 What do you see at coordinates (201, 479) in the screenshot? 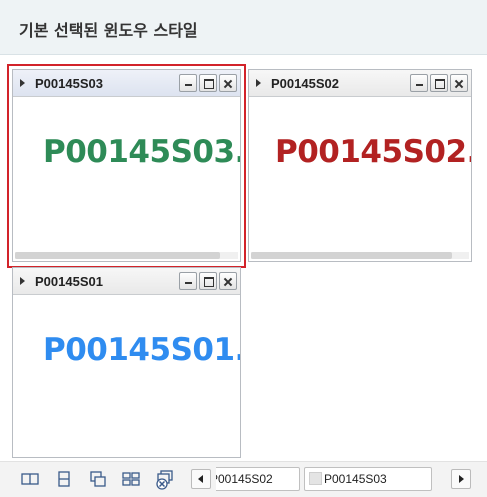
I see `tab-scroll-left-button` at bounding box center [201, 479].